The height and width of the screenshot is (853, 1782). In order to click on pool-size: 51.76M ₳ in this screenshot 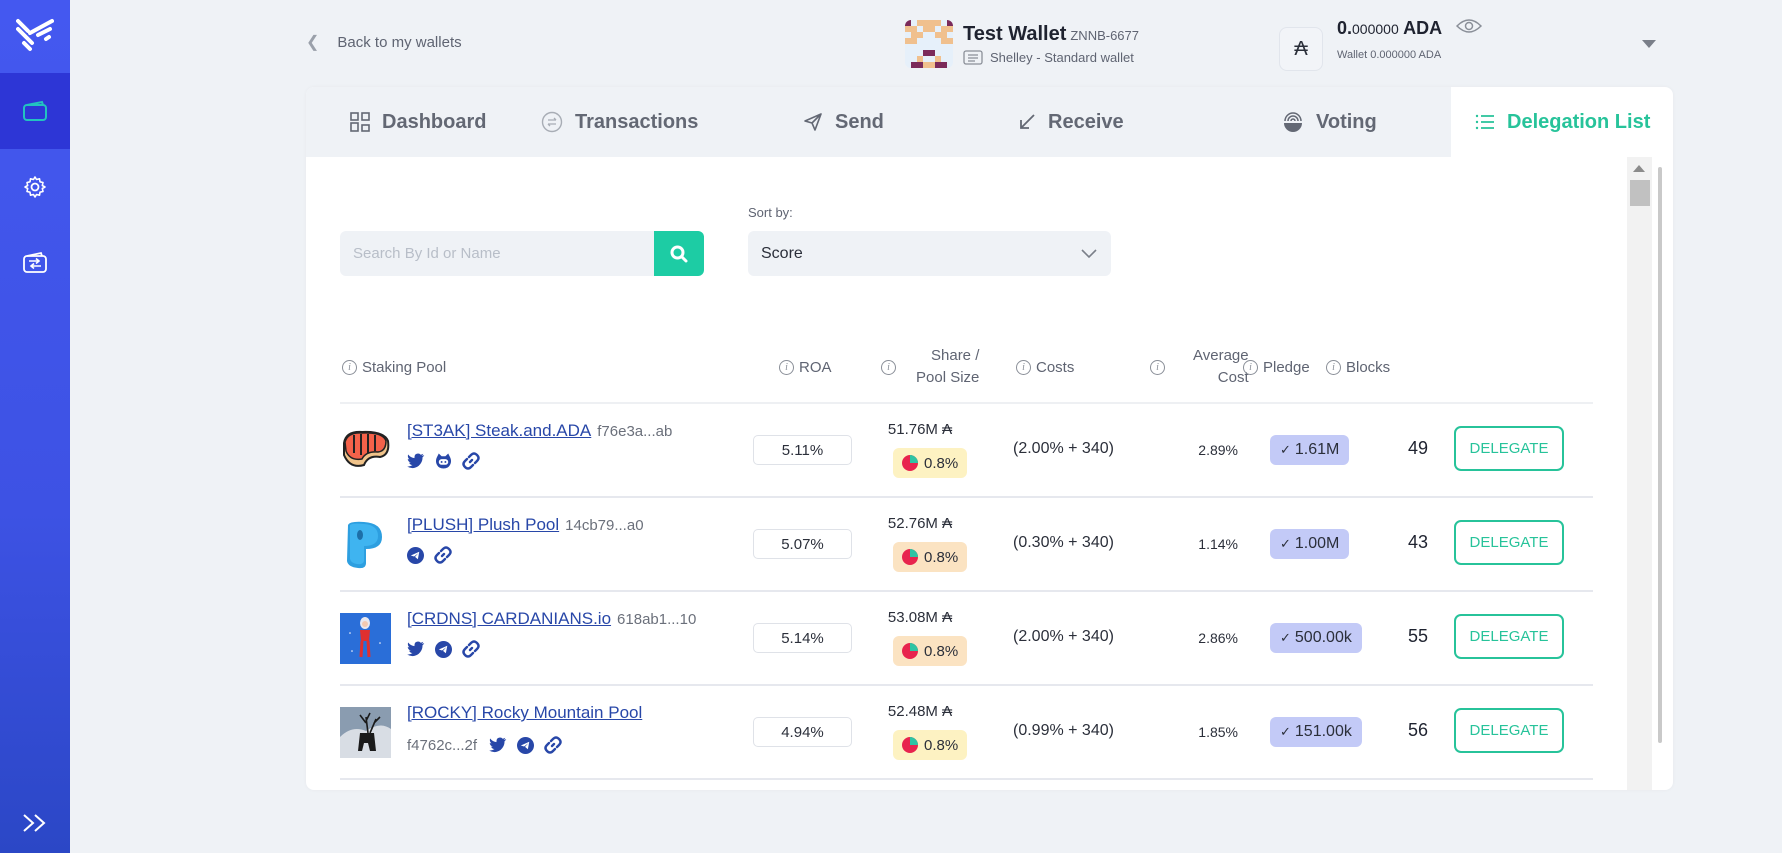, I will do `click(920, 429)`.